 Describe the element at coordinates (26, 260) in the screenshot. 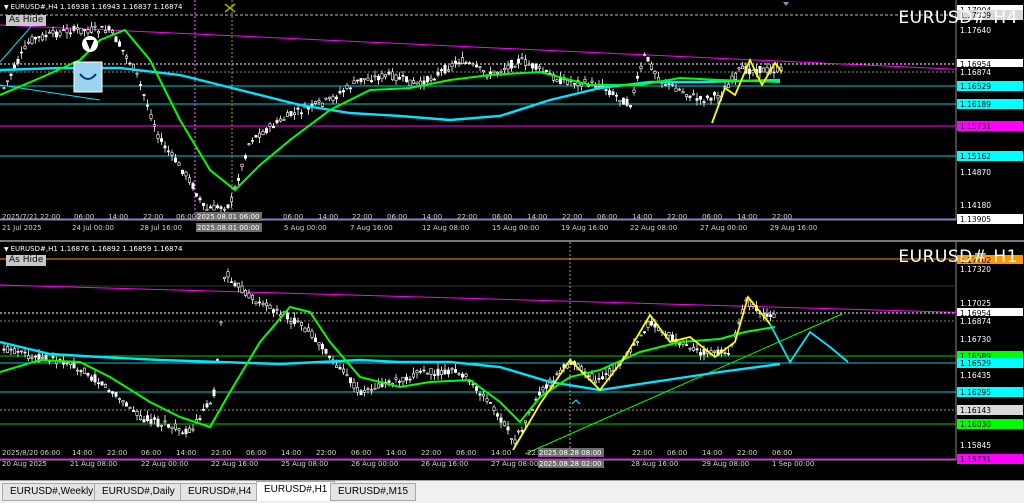

I see `h1-as-hide-button: As Hide` at that location.